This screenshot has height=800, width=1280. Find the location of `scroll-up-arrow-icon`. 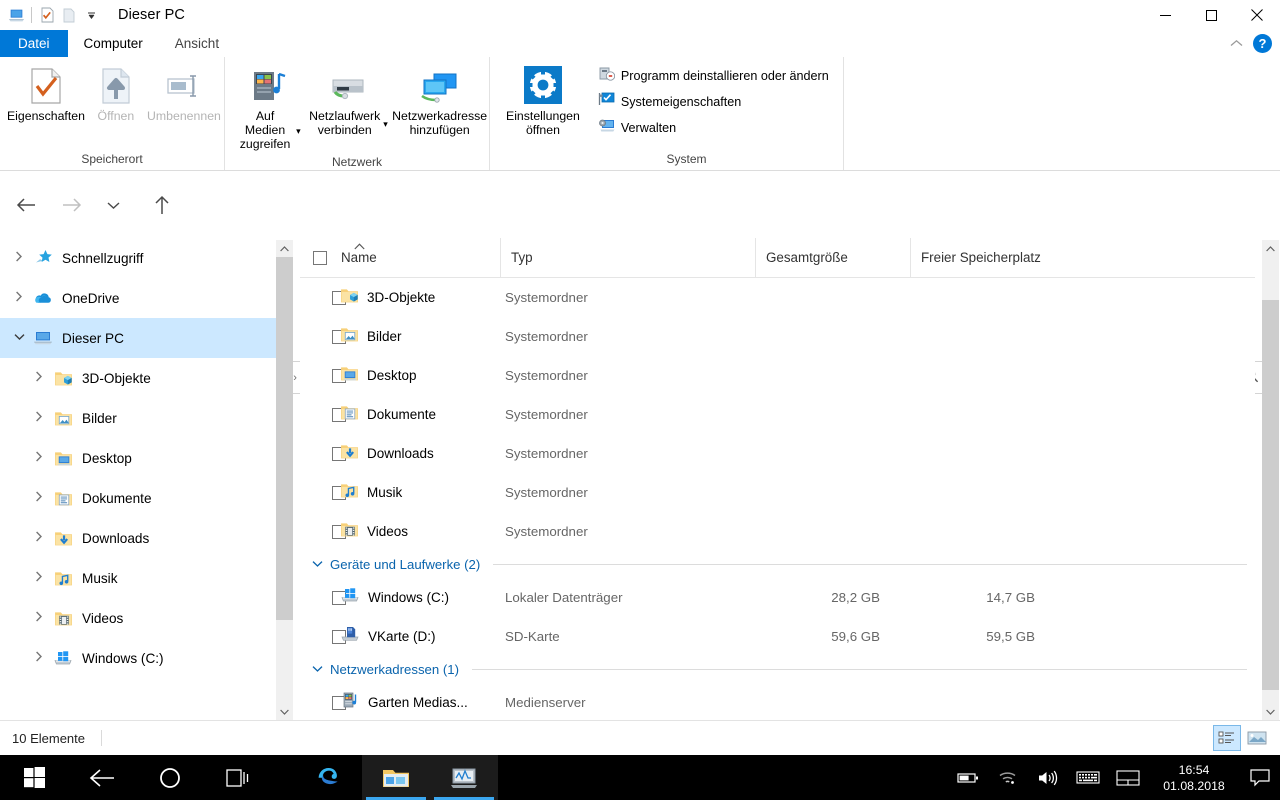

scroll-up-arrow-icon is located at coordinates (284, 248).